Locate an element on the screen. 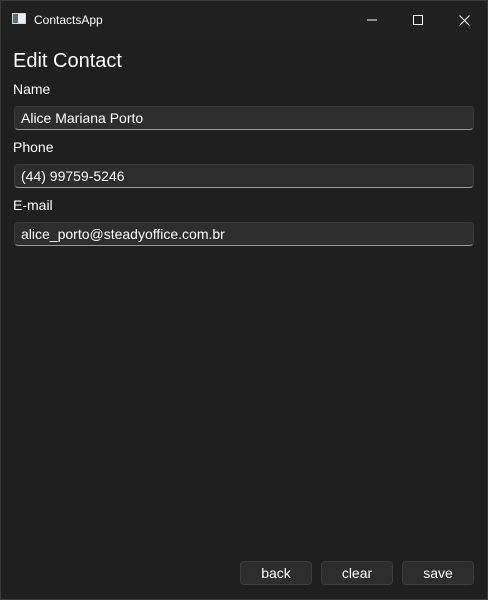  phone-field is located at coordinates (244, 176).